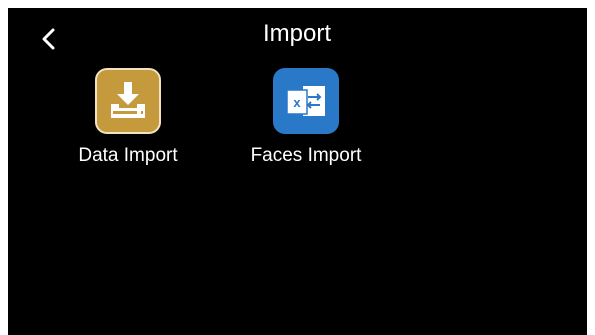  I want to click on data-import-button: Data Import, so click(128, 117).